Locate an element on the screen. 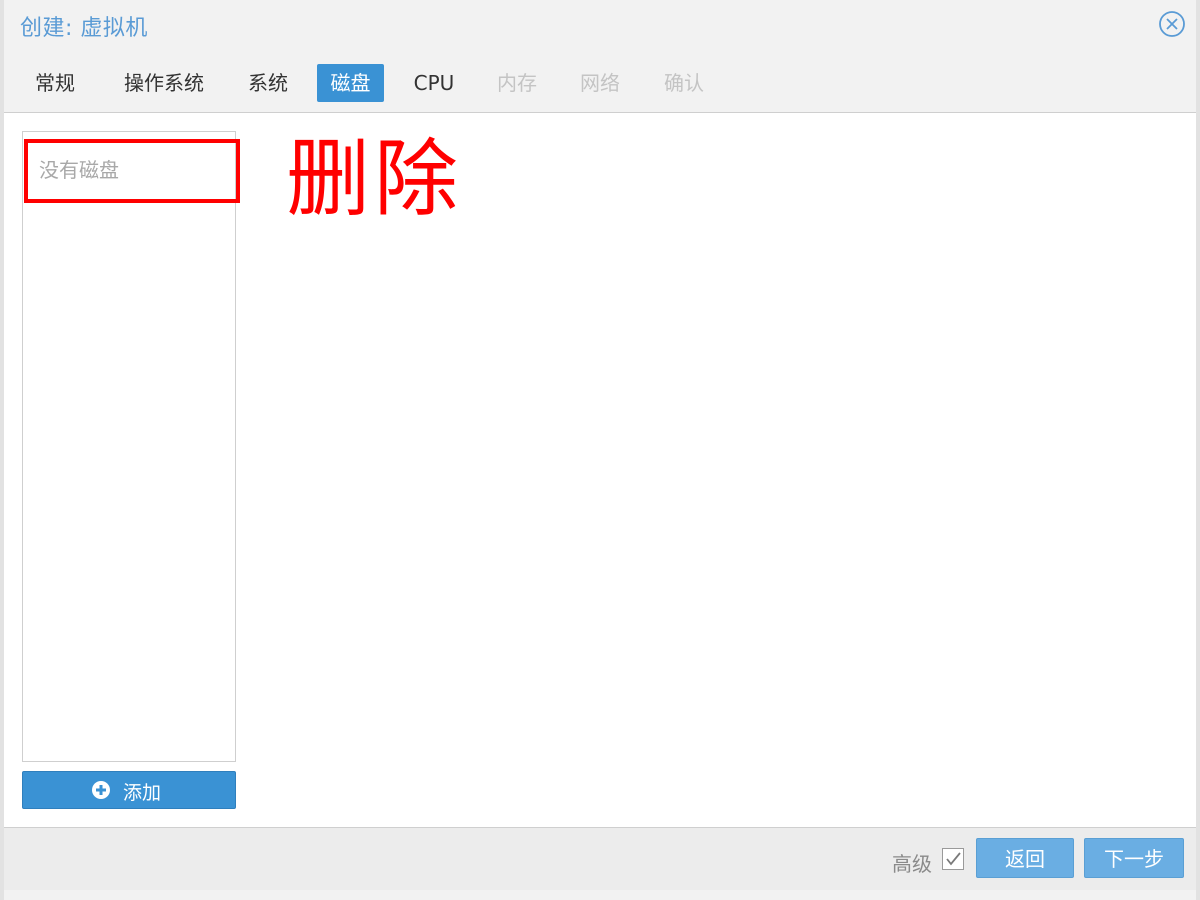 Image resolution: width=1200 pixels, height=900 pixels. checkmark-icon is located at coordinates (953, 859).